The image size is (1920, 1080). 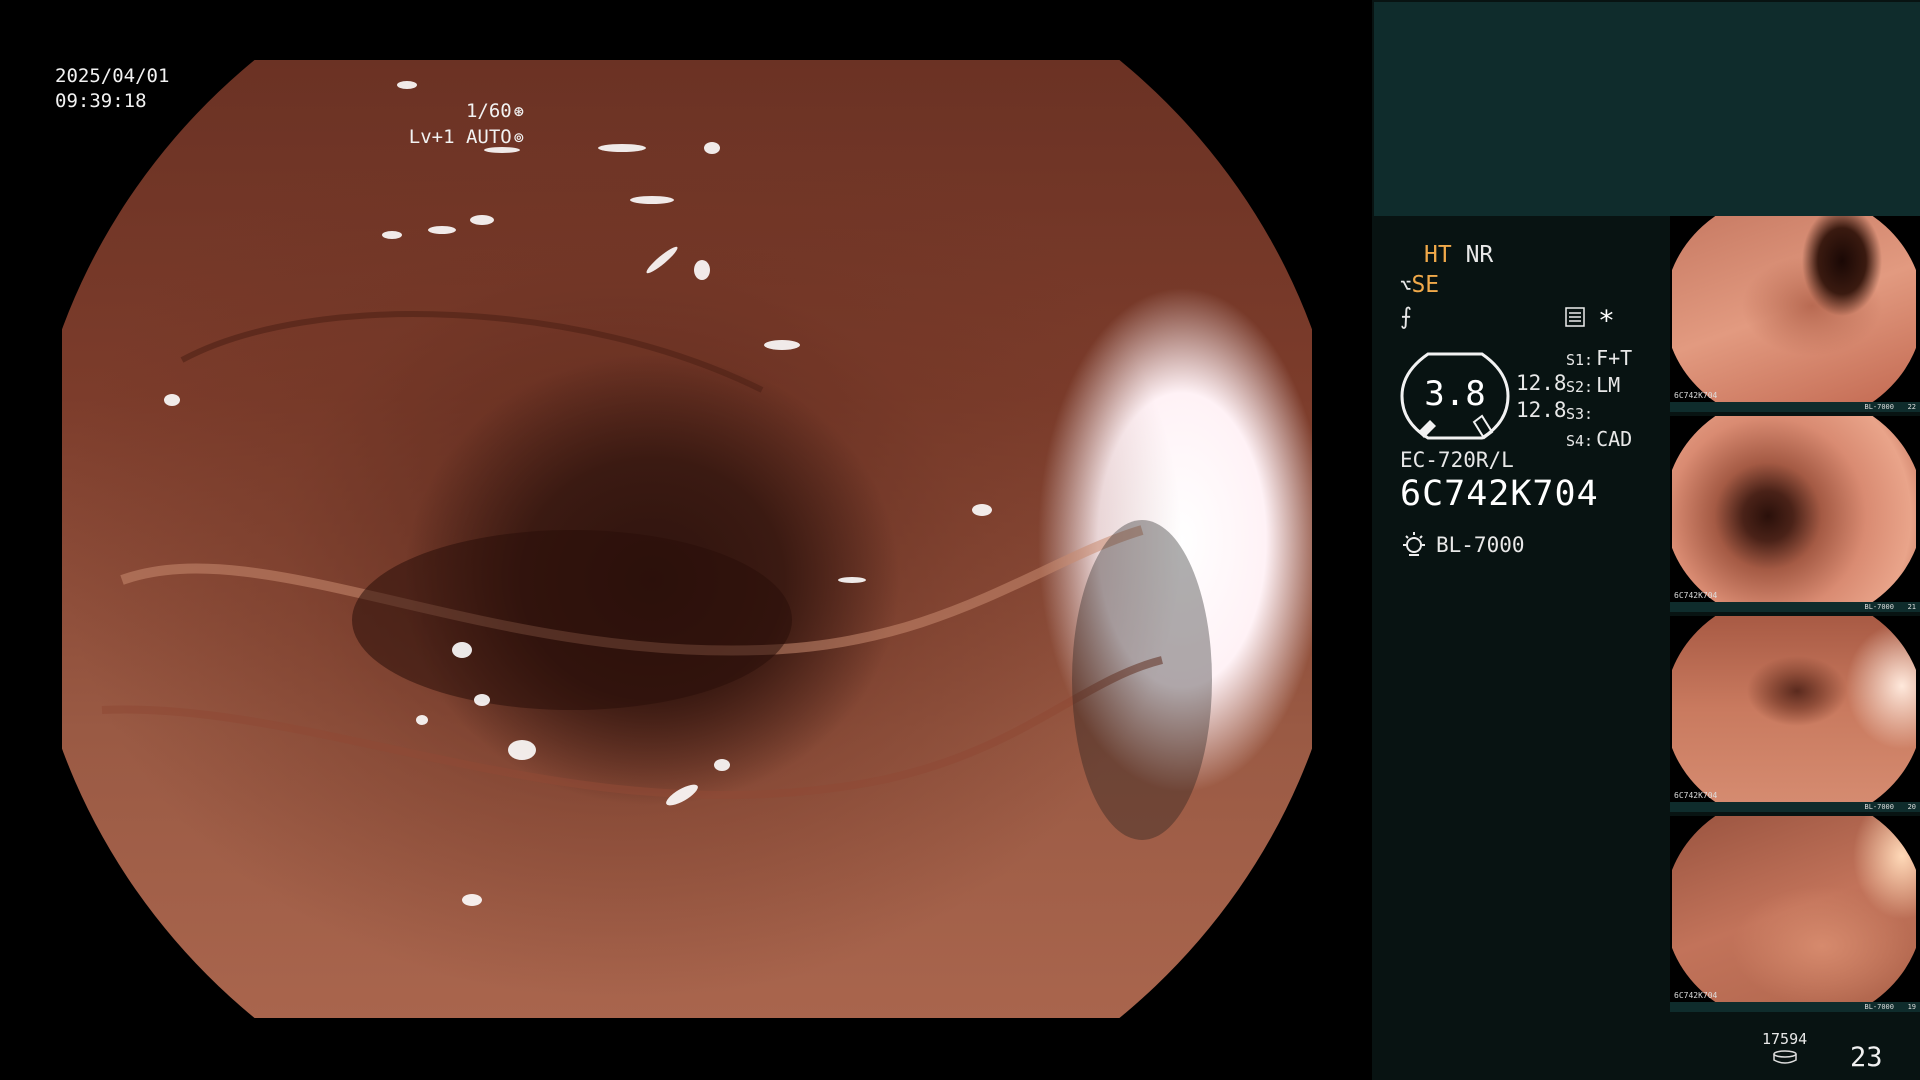 What do you see at coordinates (1575, 317) in the screenshot?
I see `settings-list-icon` at bounding box center [1575, 317].